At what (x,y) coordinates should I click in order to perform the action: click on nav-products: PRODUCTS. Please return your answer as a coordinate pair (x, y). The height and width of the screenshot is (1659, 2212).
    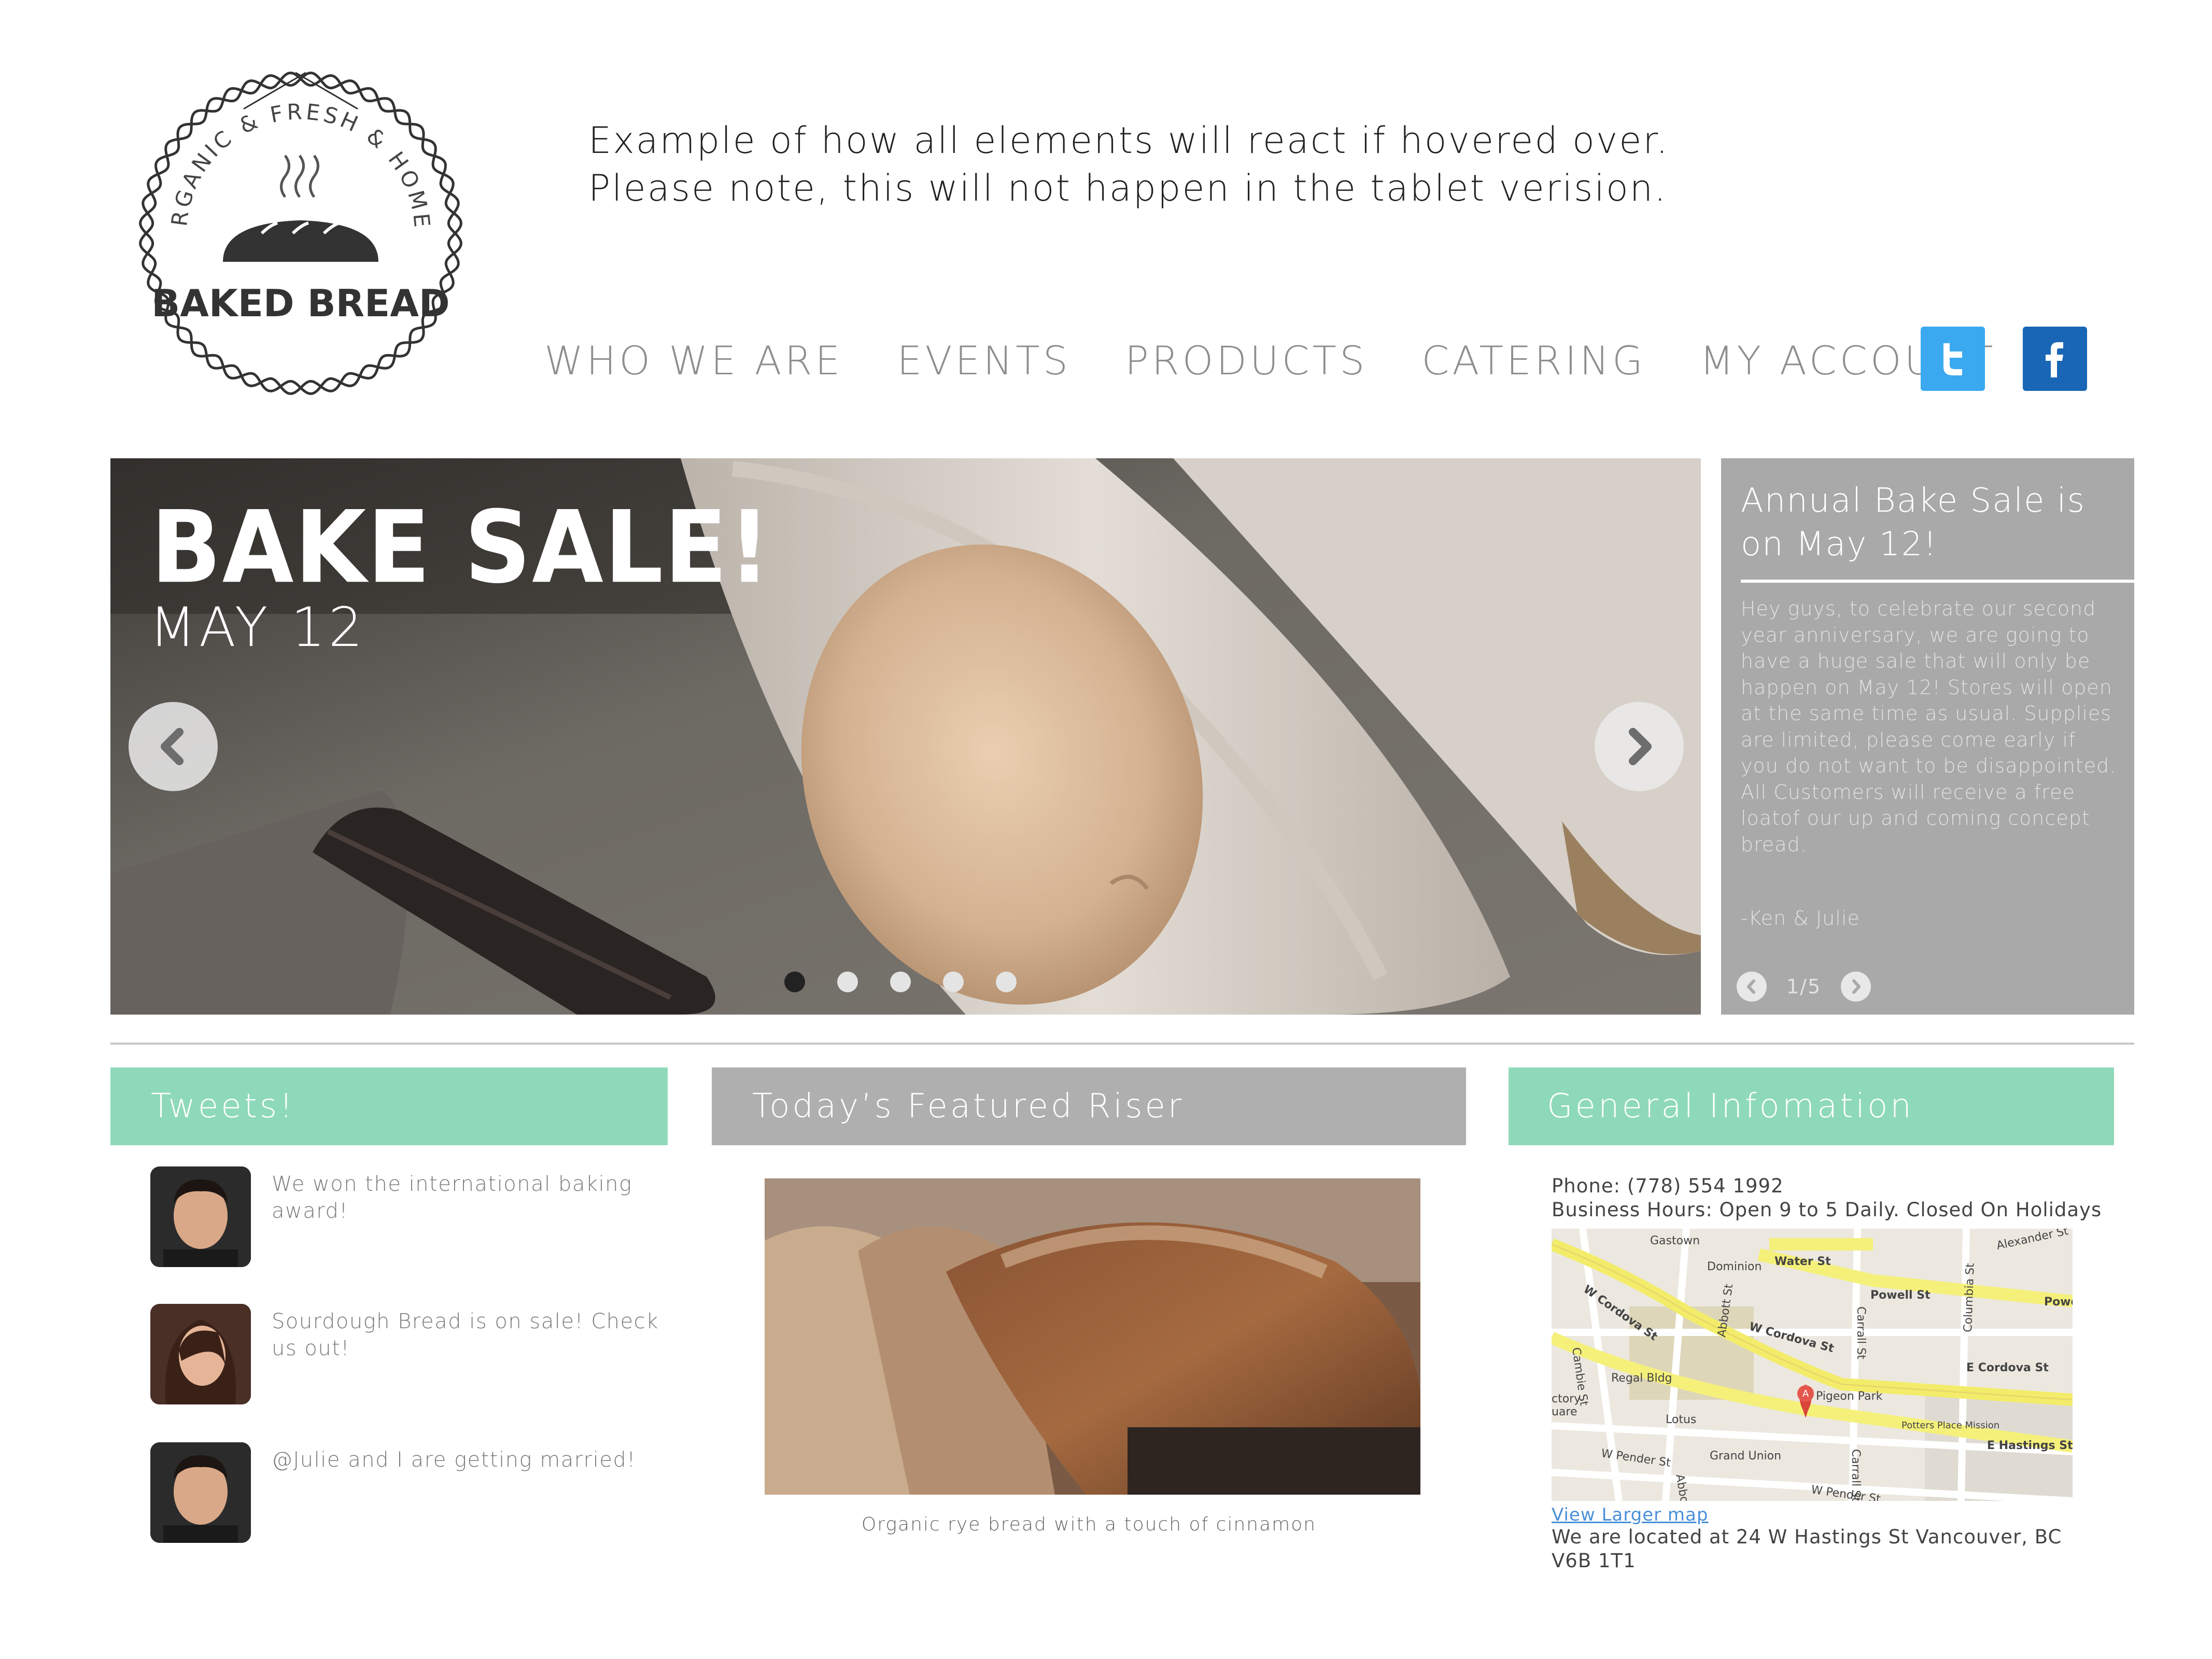
    Looking at the image, I should click on (1246, 361).